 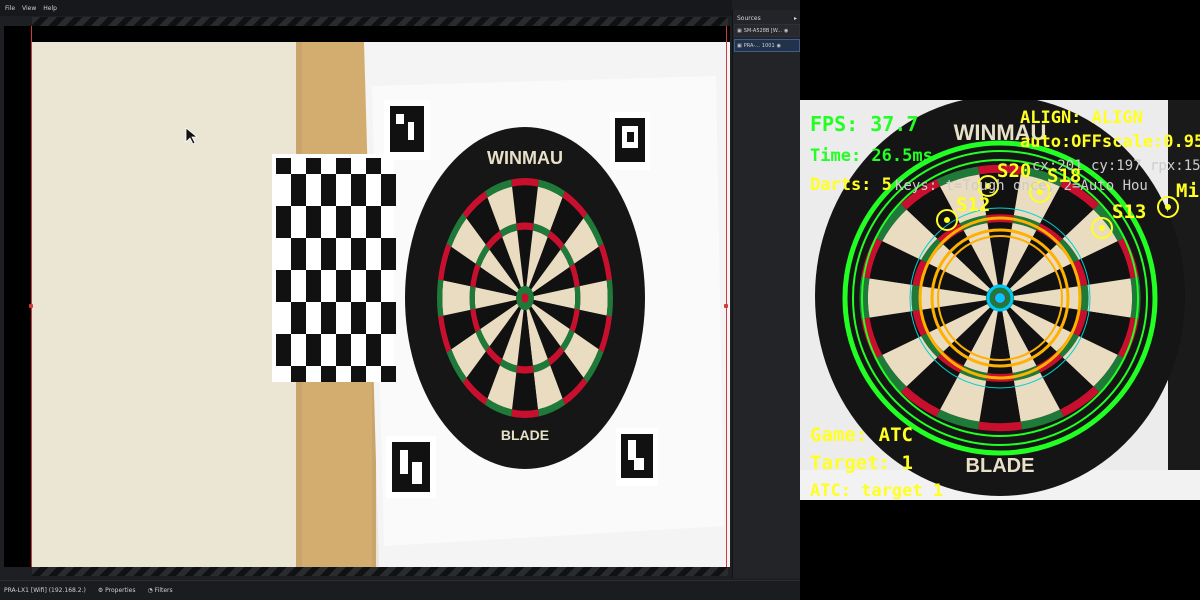 I want to click on edit-stripe-bottom, so click(x=380, y=571).